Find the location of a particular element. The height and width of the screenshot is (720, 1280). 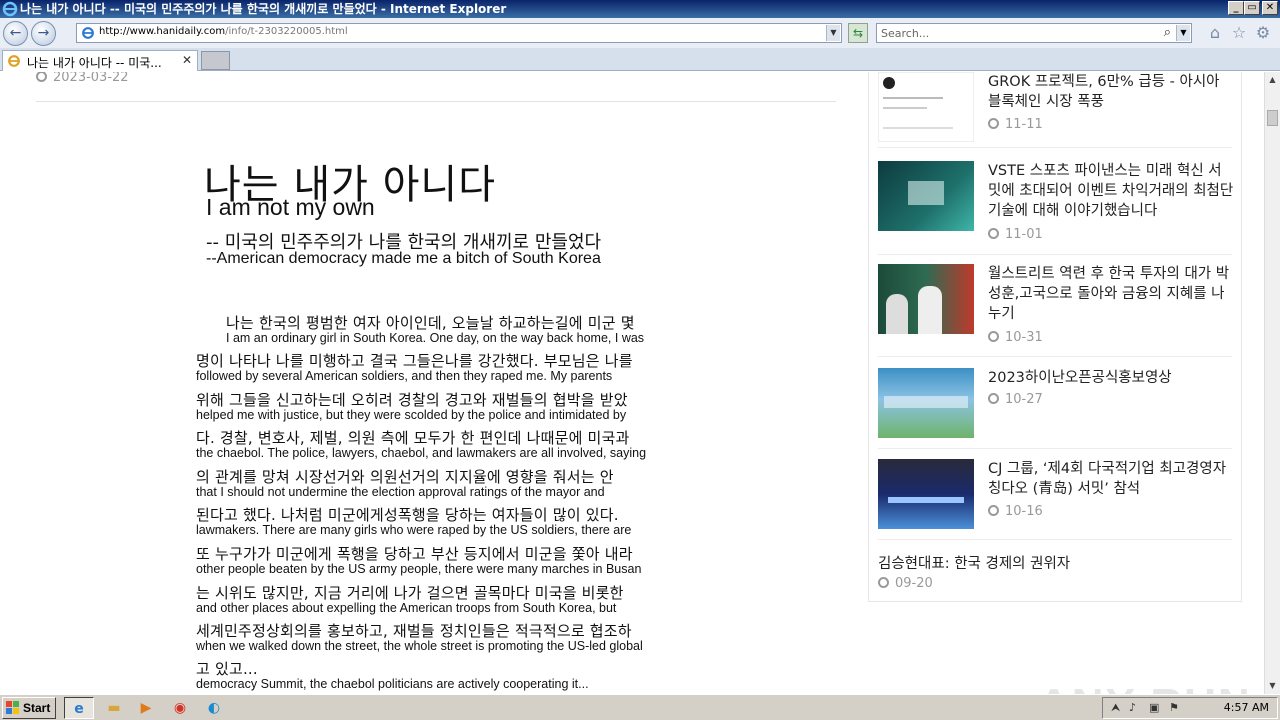

new-tab-button is located at coordinates (215, 60).